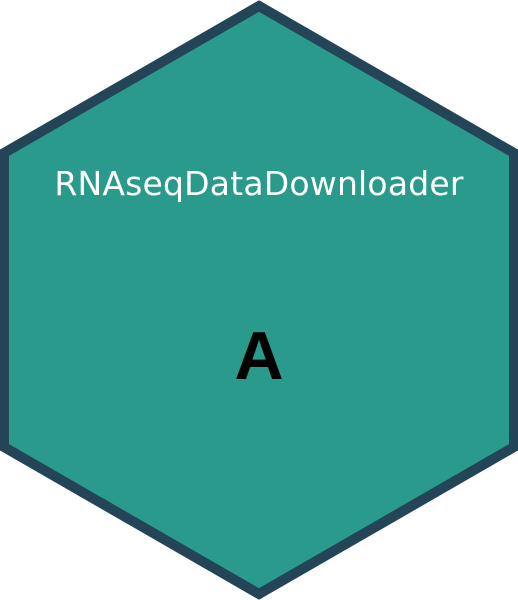  Describe the element at coordinates (259, 183) in the screenshot. I see `package-title: RNAseqDataDownloader` at that location.